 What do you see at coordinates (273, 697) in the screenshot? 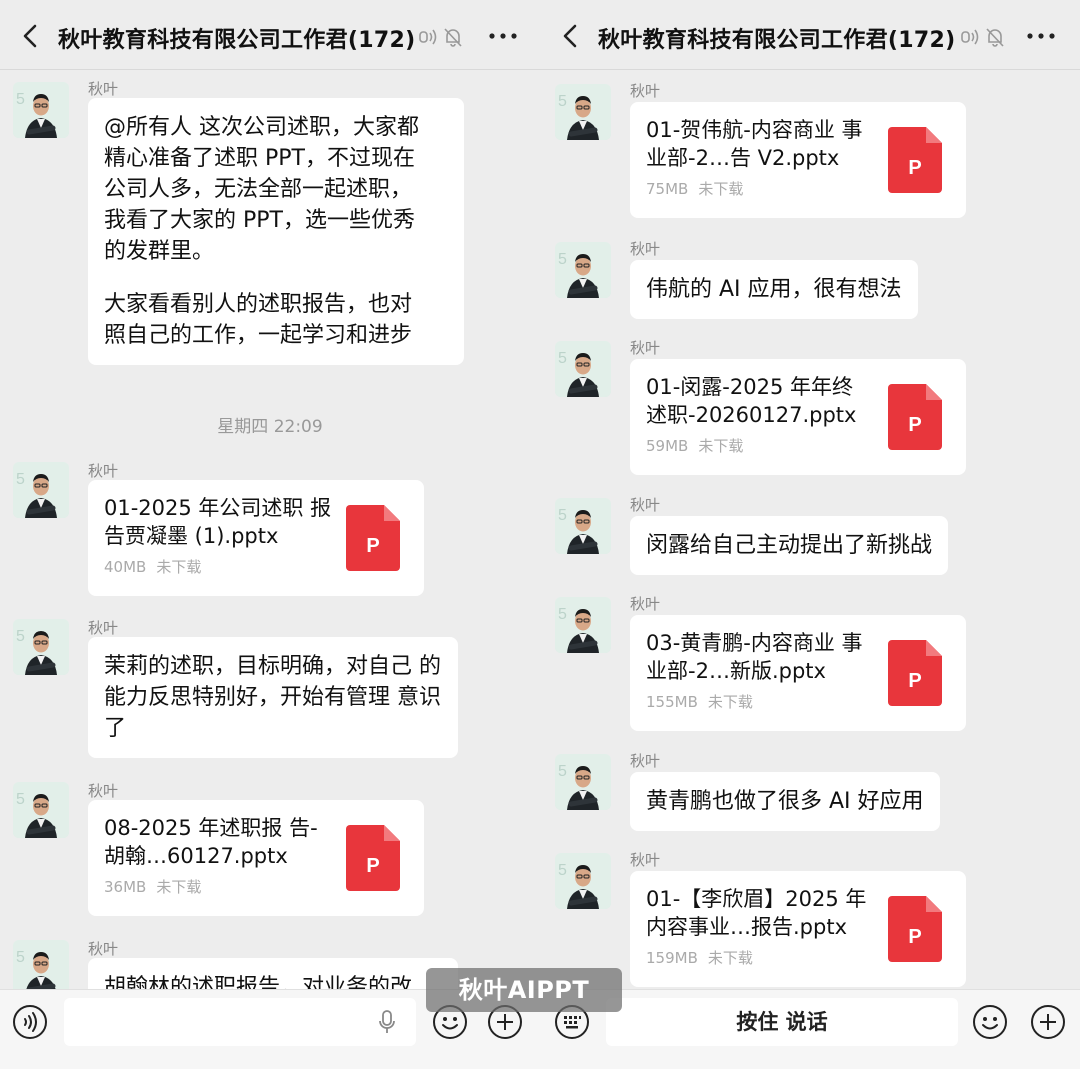
I see `message-bubble: 茉莉的述职，目标明确，对自己 的能力反思特别好，开始有管理 意识了` at bounding box center [273, 697].